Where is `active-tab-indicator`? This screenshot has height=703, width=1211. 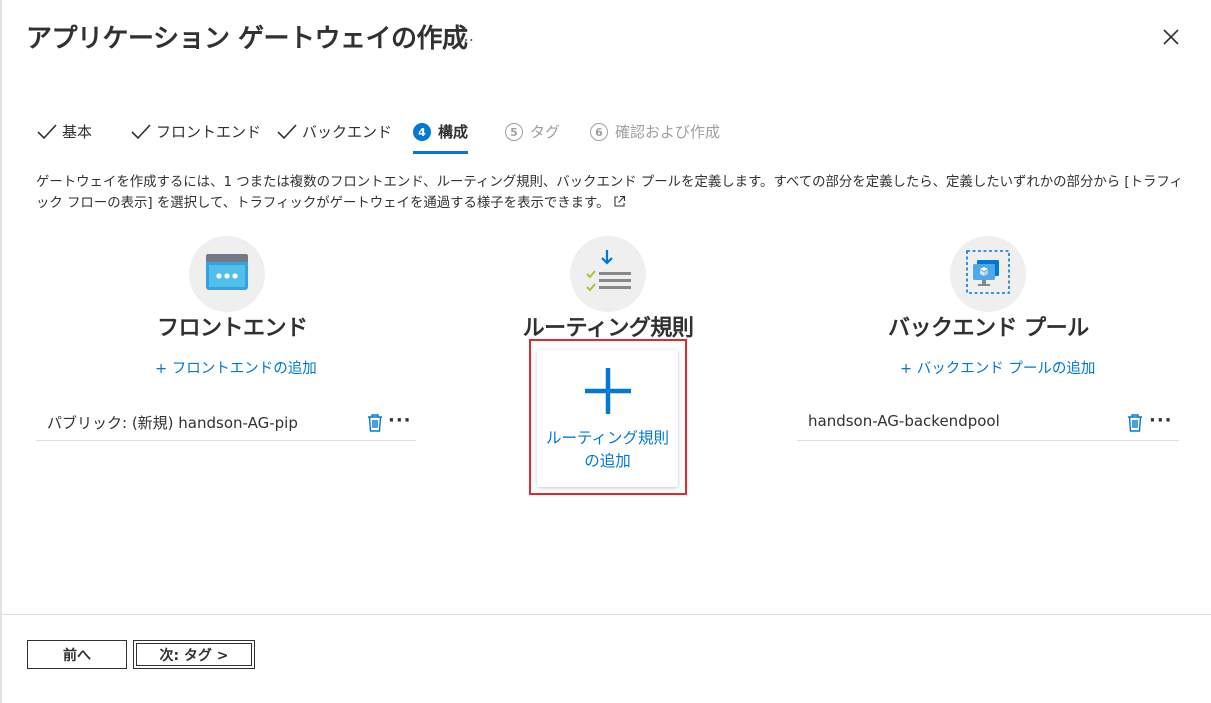 active-tab-indicator is located at coordinates (441, 152).